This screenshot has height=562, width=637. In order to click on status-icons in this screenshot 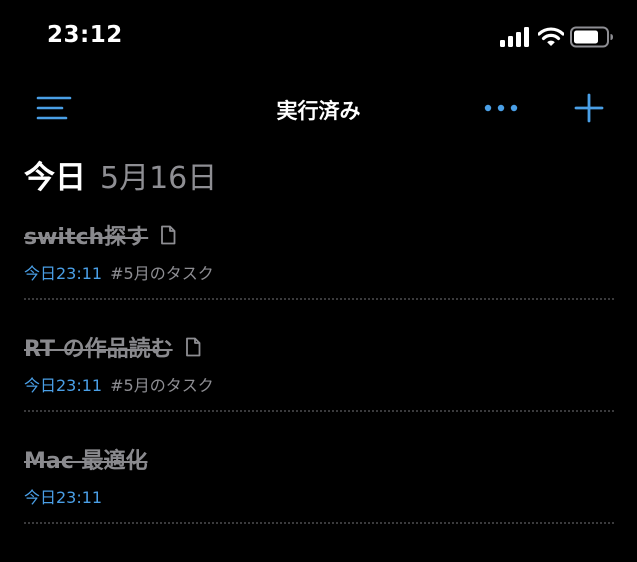, I will do `click(558, 38)`.